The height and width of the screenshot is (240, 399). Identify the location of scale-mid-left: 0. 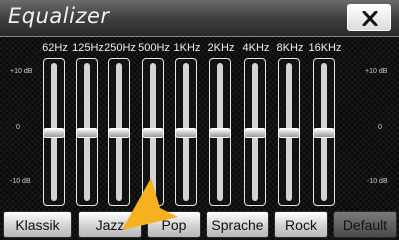
(18, 127).